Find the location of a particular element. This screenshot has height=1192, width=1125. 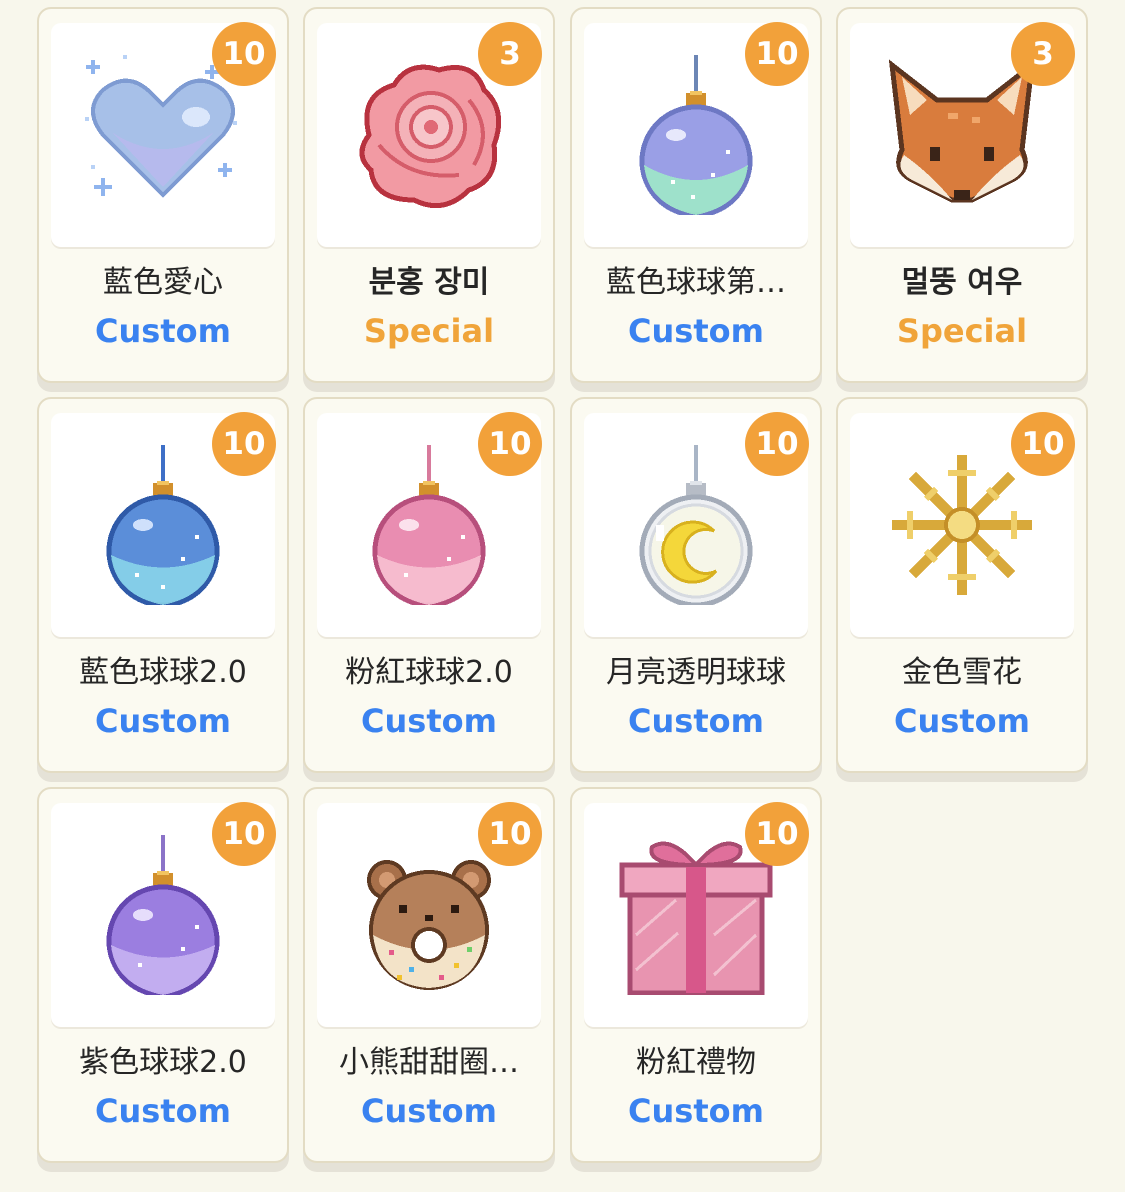

pink-ornament-icon is located at coordinates (429, 525).